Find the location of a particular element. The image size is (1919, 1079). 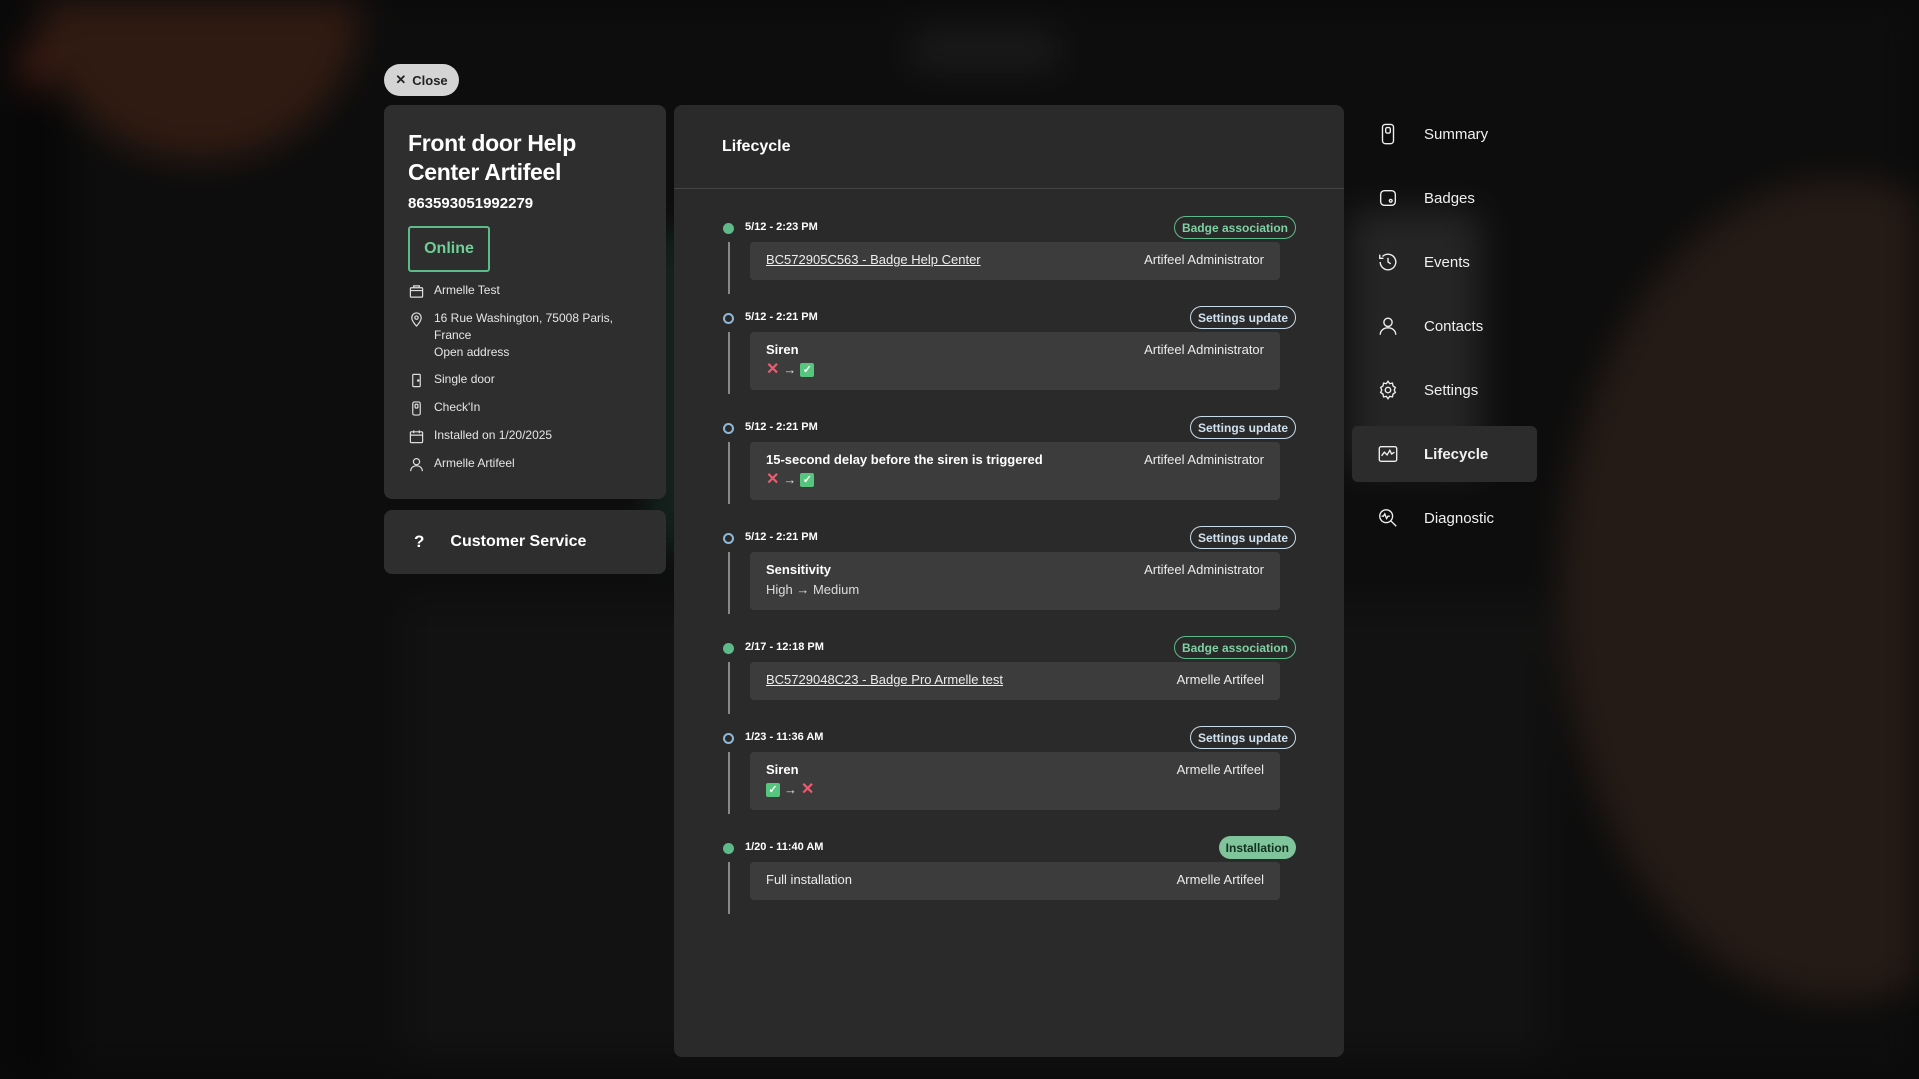

customer-service-button: ? Customer Service is located at coordinates (525, 542).